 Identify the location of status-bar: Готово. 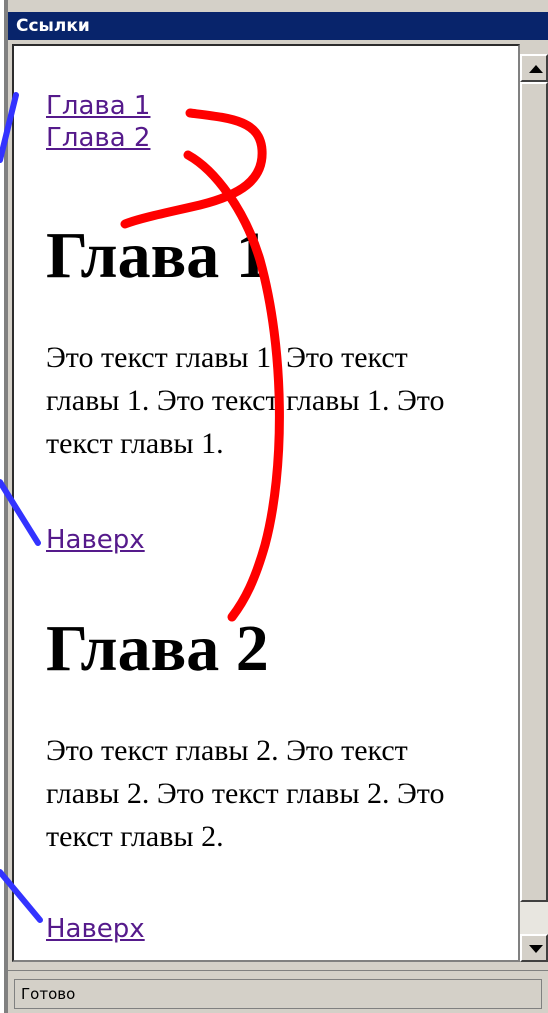
(278, 991).